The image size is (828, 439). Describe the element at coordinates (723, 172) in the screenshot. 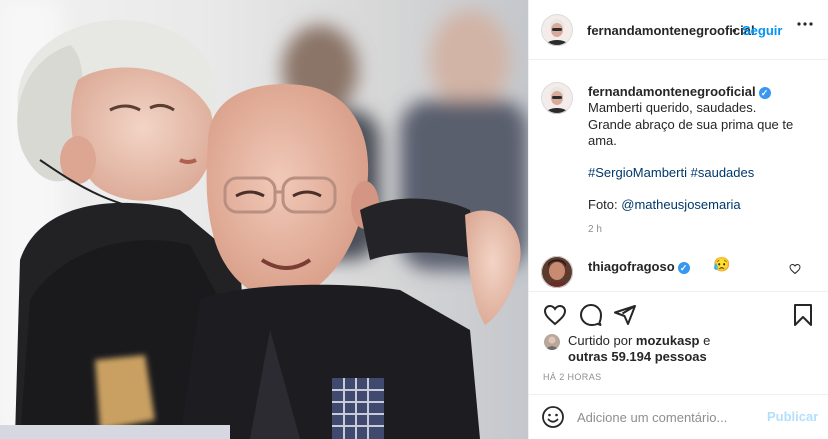

I see `hashtag-link: #saudades` at that location.